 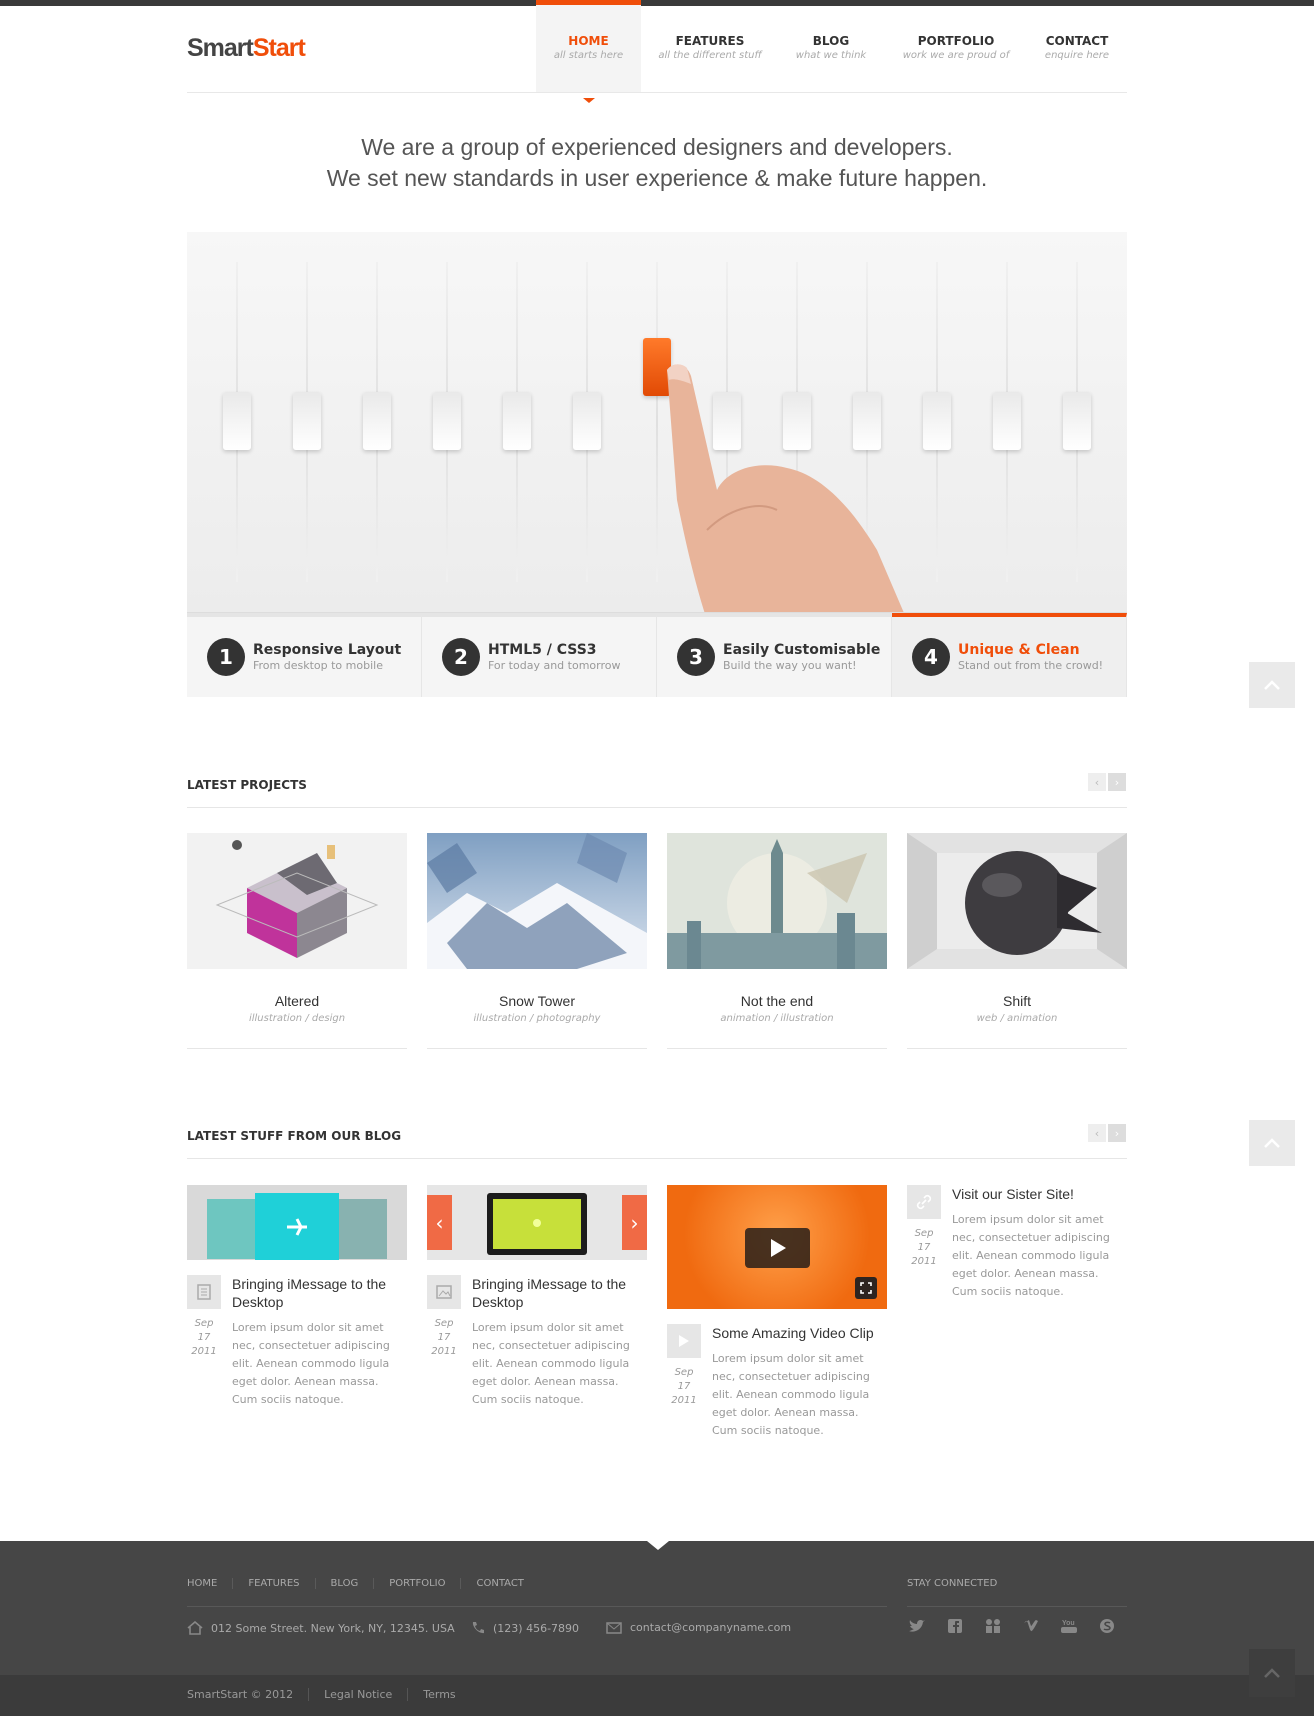 I want to click on footer-email: contact@companyname.com, so click(x=698, y=1627).